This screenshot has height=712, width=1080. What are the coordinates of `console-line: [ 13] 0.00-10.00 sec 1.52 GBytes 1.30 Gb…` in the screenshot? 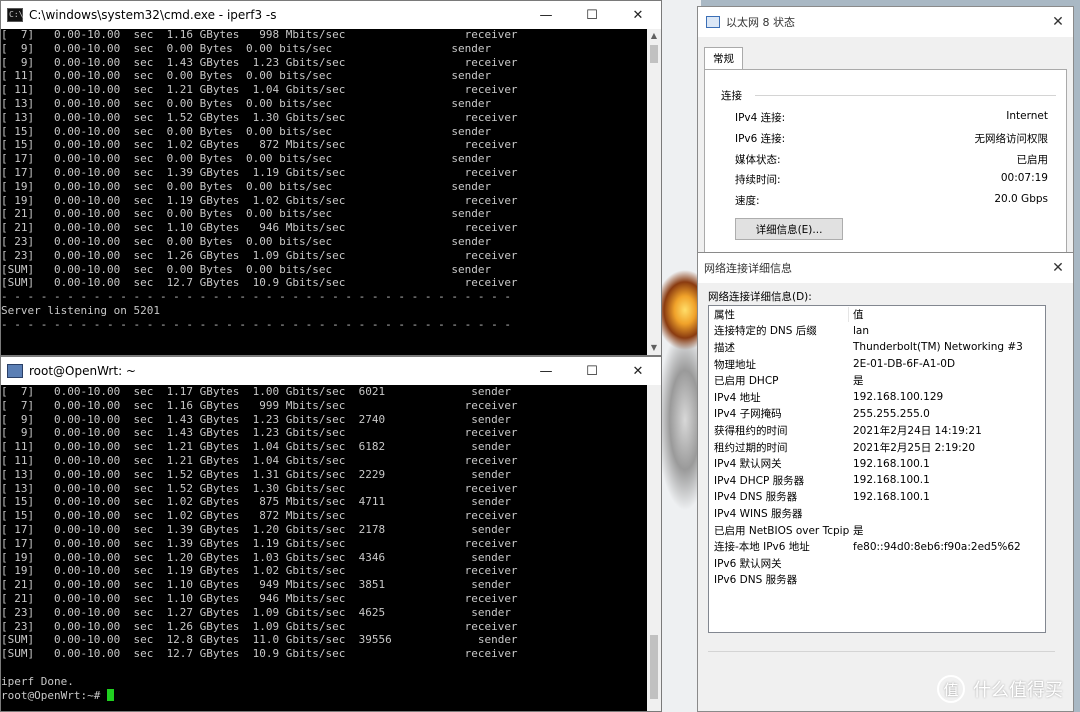 It's located at (259, 117).